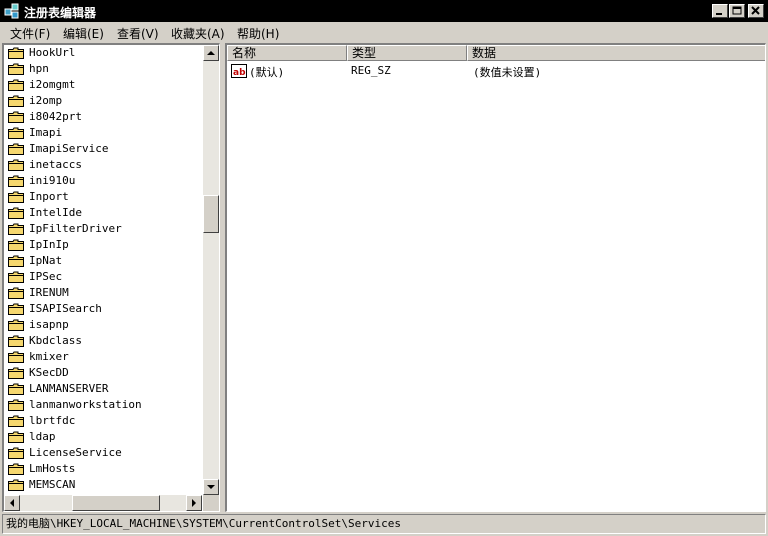 This screenshot has width=768, height=536. Describe the element at coordinates (75, 228) in the screenshot. I see `tree-item-label: IpFilterDriver` at that location.